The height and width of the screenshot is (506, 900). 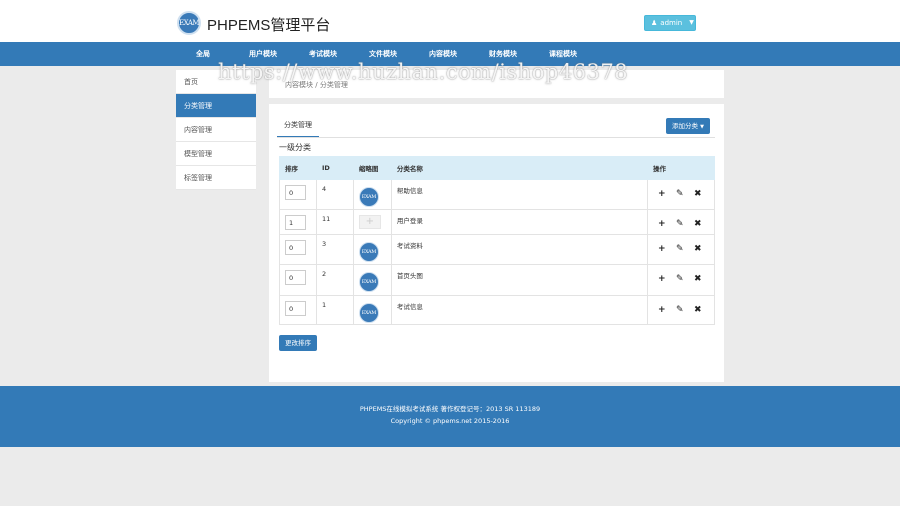 What do you see at coordinates (654, 23) in the screenshot?
I see `user-icon: ♟` at bounding box center [654, 23].